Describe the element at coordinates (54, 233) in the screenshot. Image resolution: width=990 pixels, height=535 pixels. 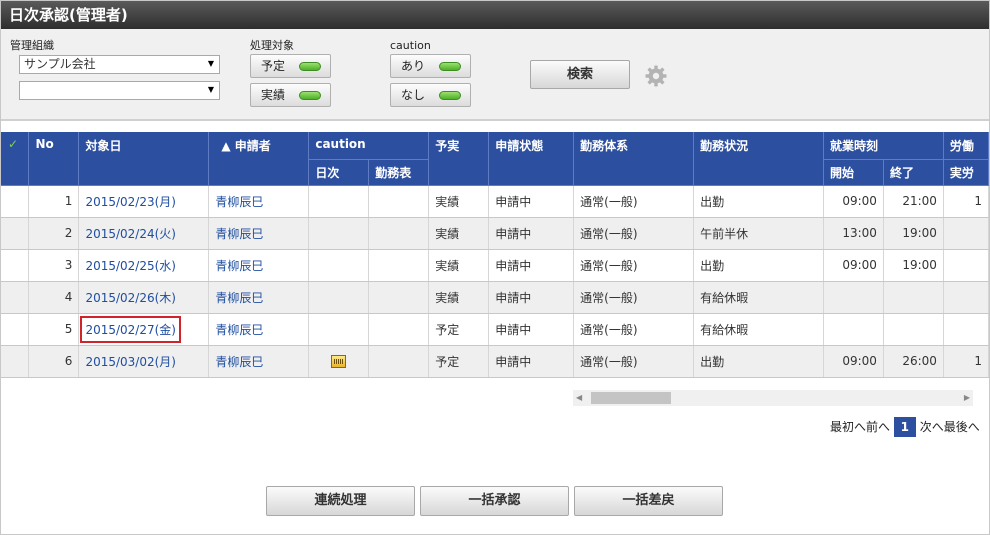
I see `row-no: 2` at that location.